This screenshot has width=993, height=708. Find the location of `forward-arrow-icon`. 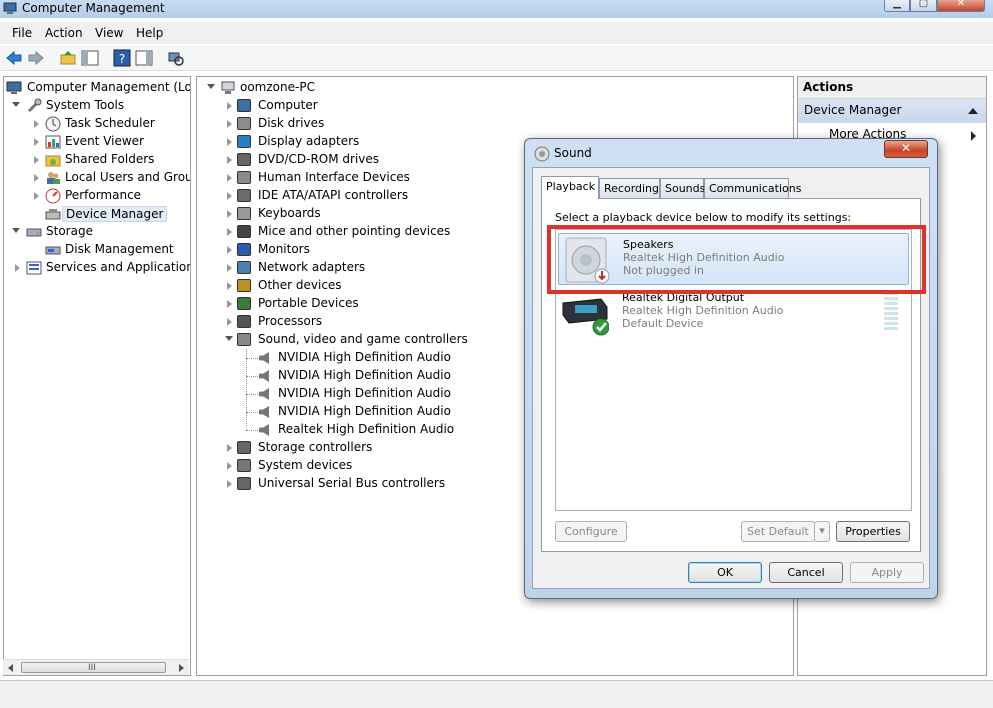

forward-arrow-icon is located at coordinates (36, 58).